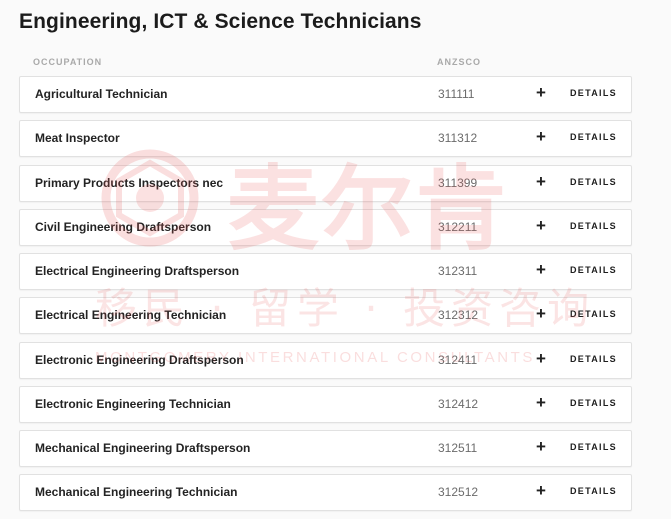  What do you see at coordinates (456, 94) in the screenshot?
I see `anzsco-code: 311111` at bounding box center [456, 94].